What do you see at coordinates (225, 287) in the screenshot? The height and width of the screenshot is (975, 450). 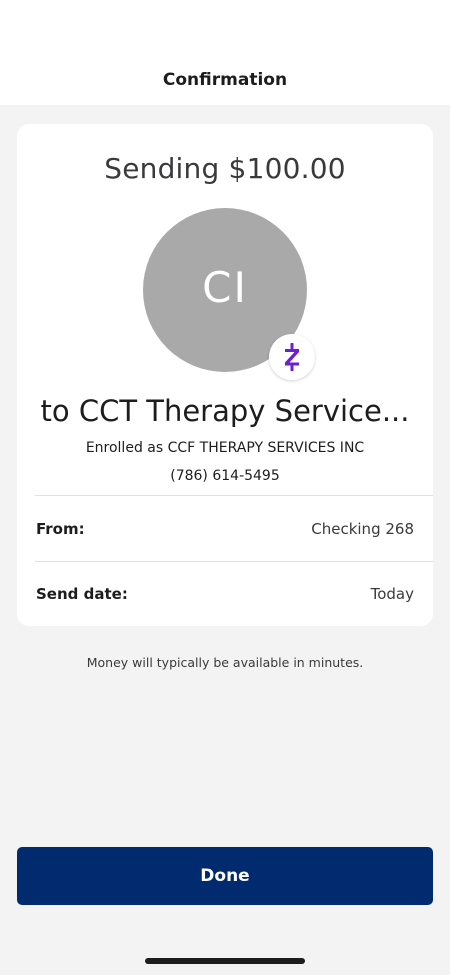 I see `avatar-initials: CI` at bounding box center [225, 287].